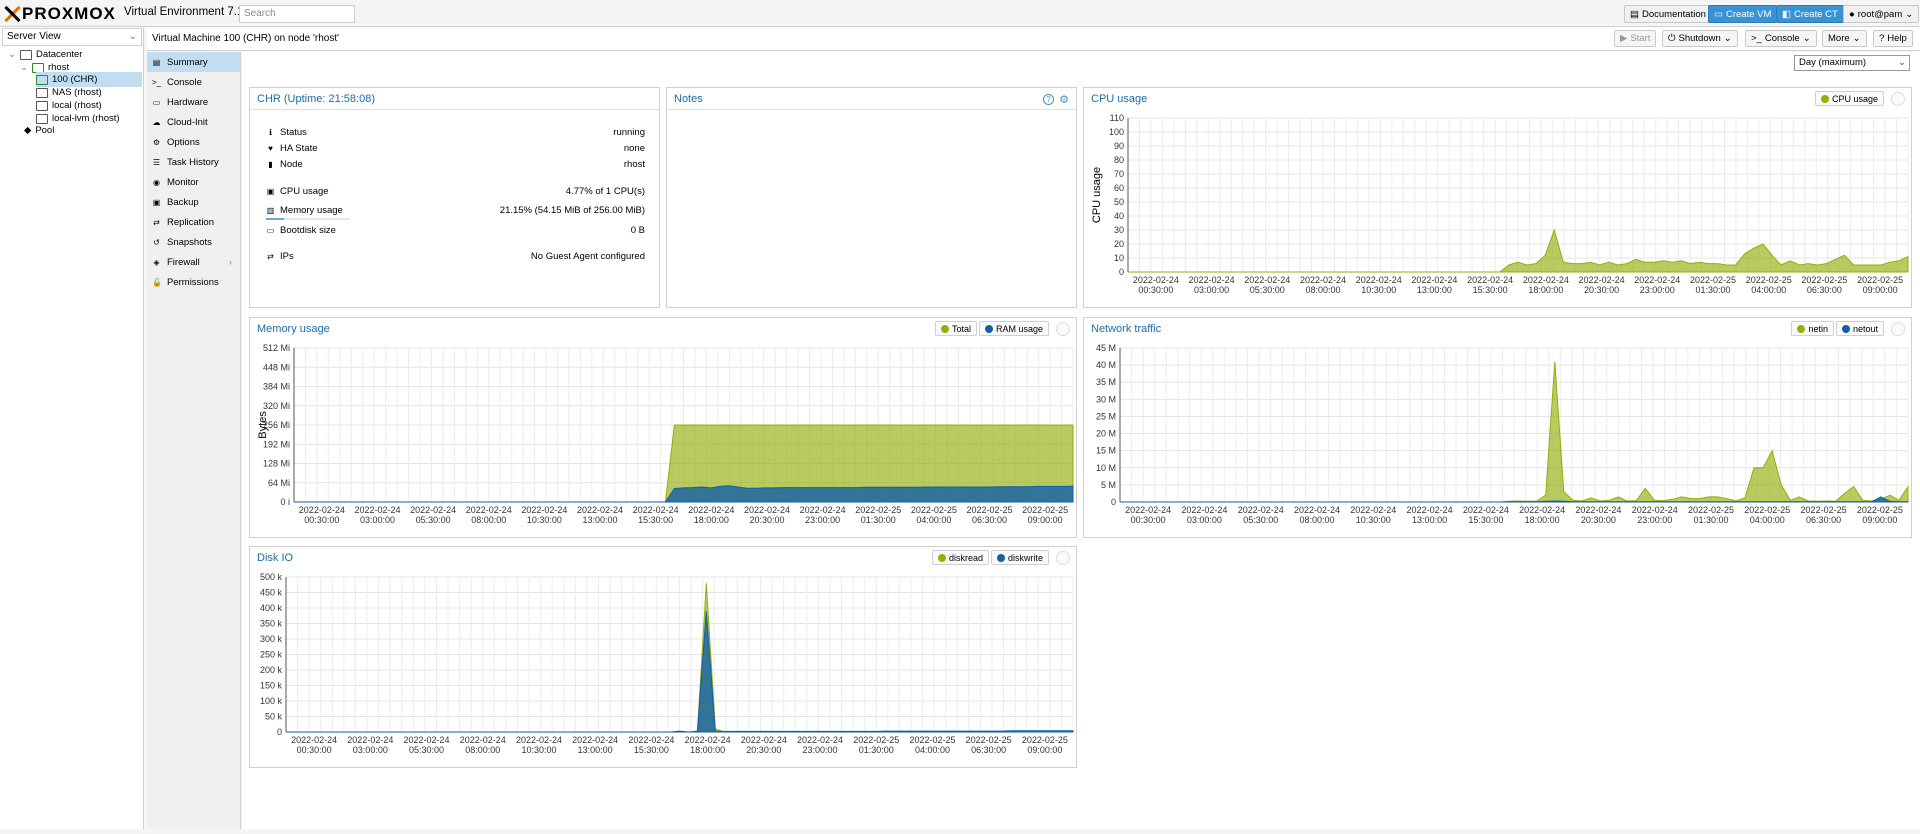 This screenshot has width=1920, height=834. I want to click on menu-item-snapshots: ↺ Snapshots, so click(193, 242).